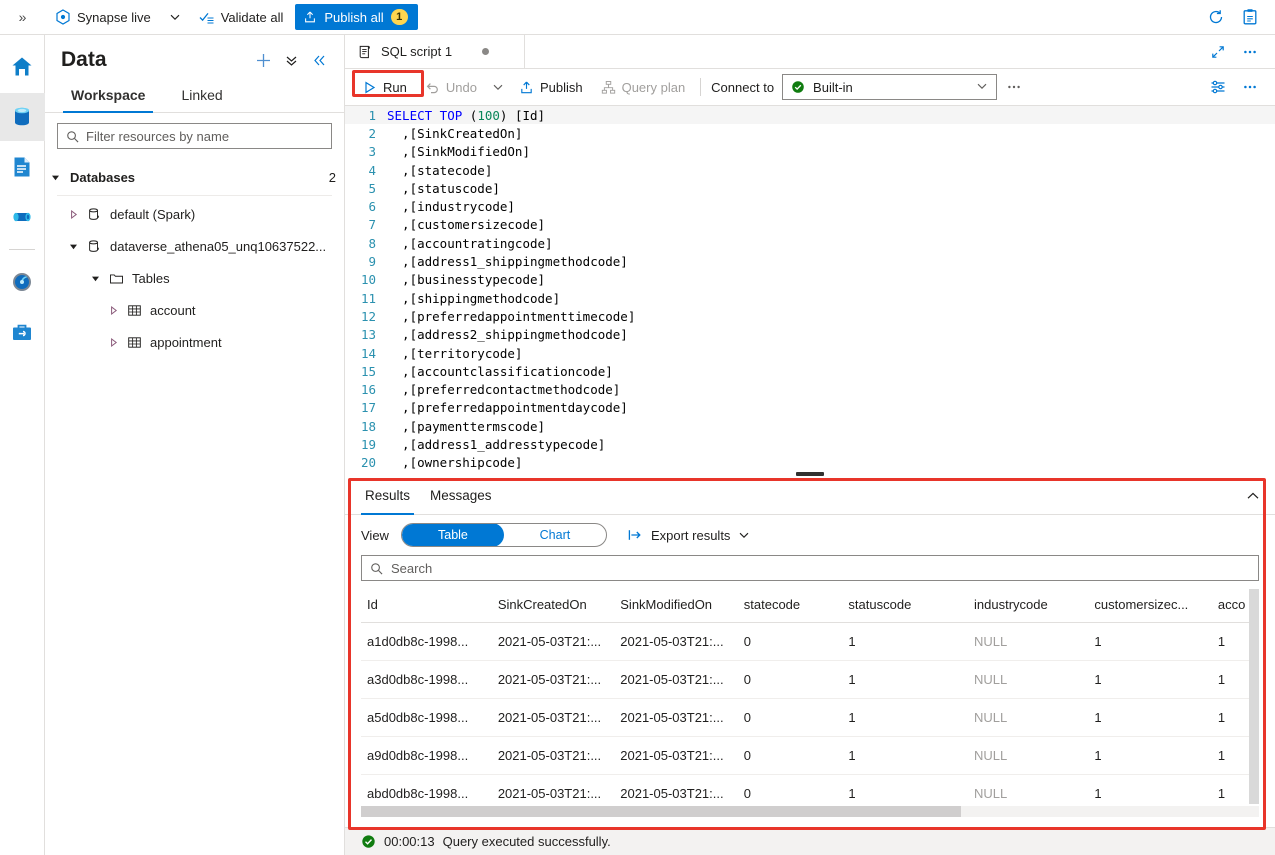  Describe the element at coordinates (194, 177) in the screenshot. I see `tree-group-databases: Databases 2` at that location.